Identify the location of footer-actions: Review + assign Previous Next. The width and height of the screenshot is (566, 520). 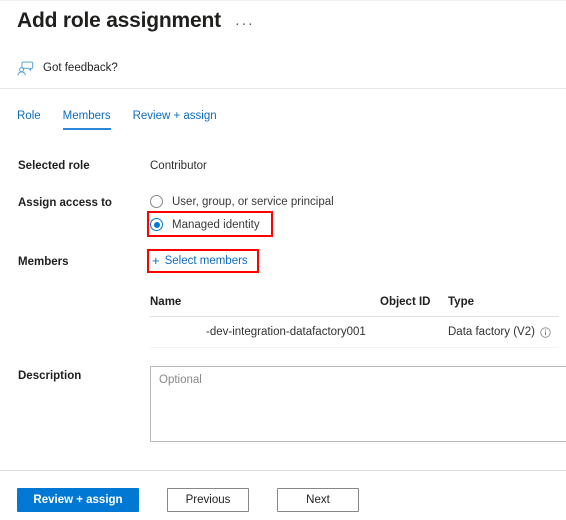
(188, 500).